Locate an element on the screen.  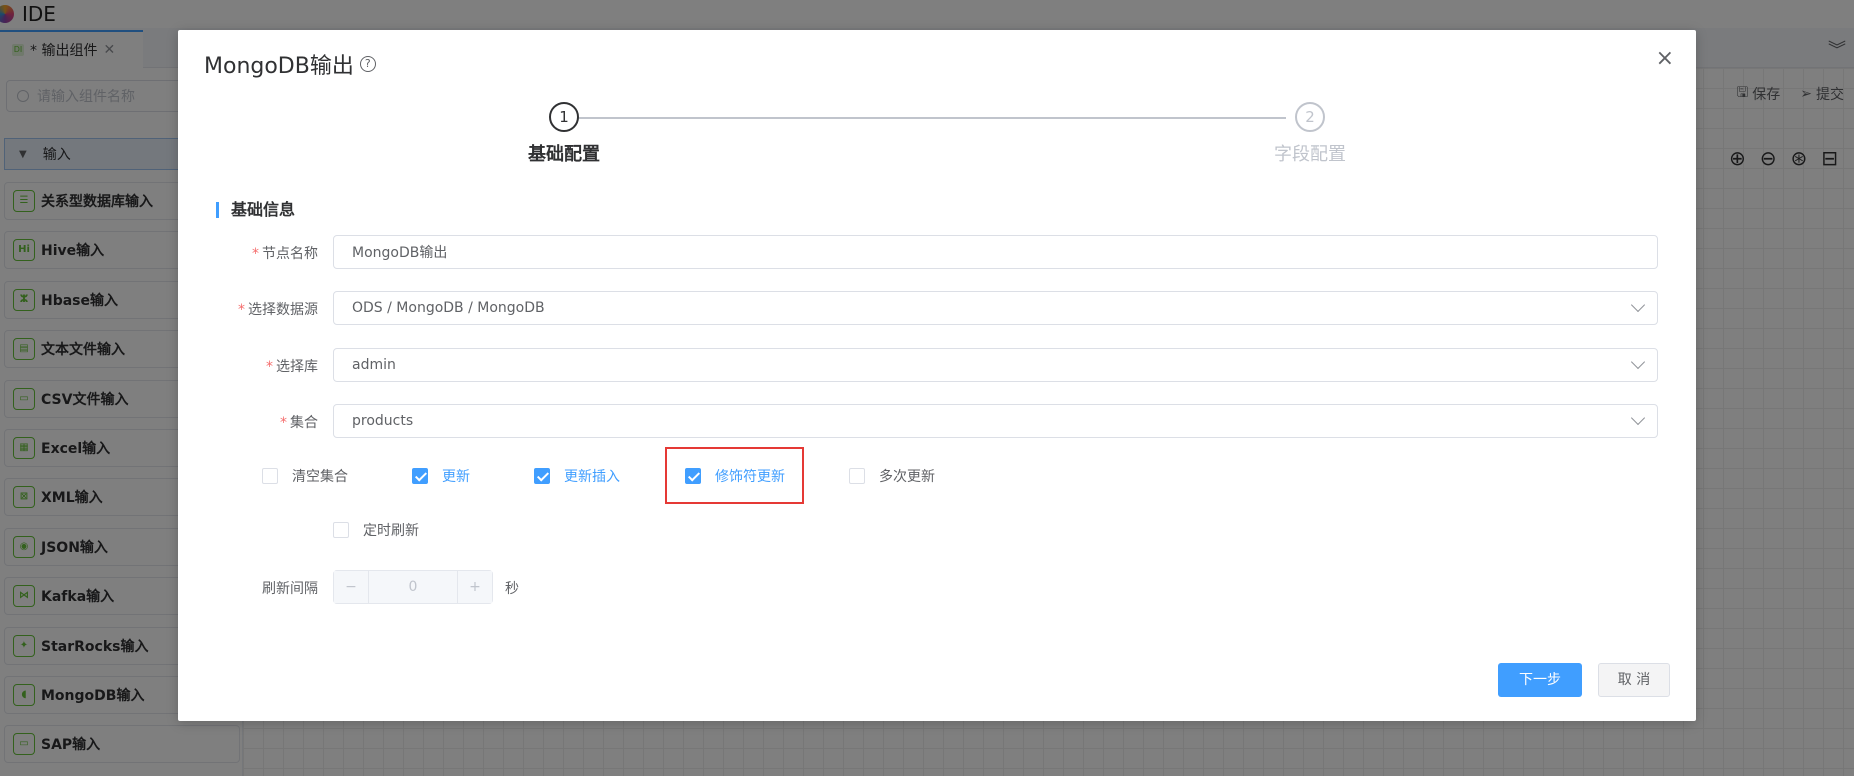
step-1-circle: 1 is located at coordinates (564, 117).